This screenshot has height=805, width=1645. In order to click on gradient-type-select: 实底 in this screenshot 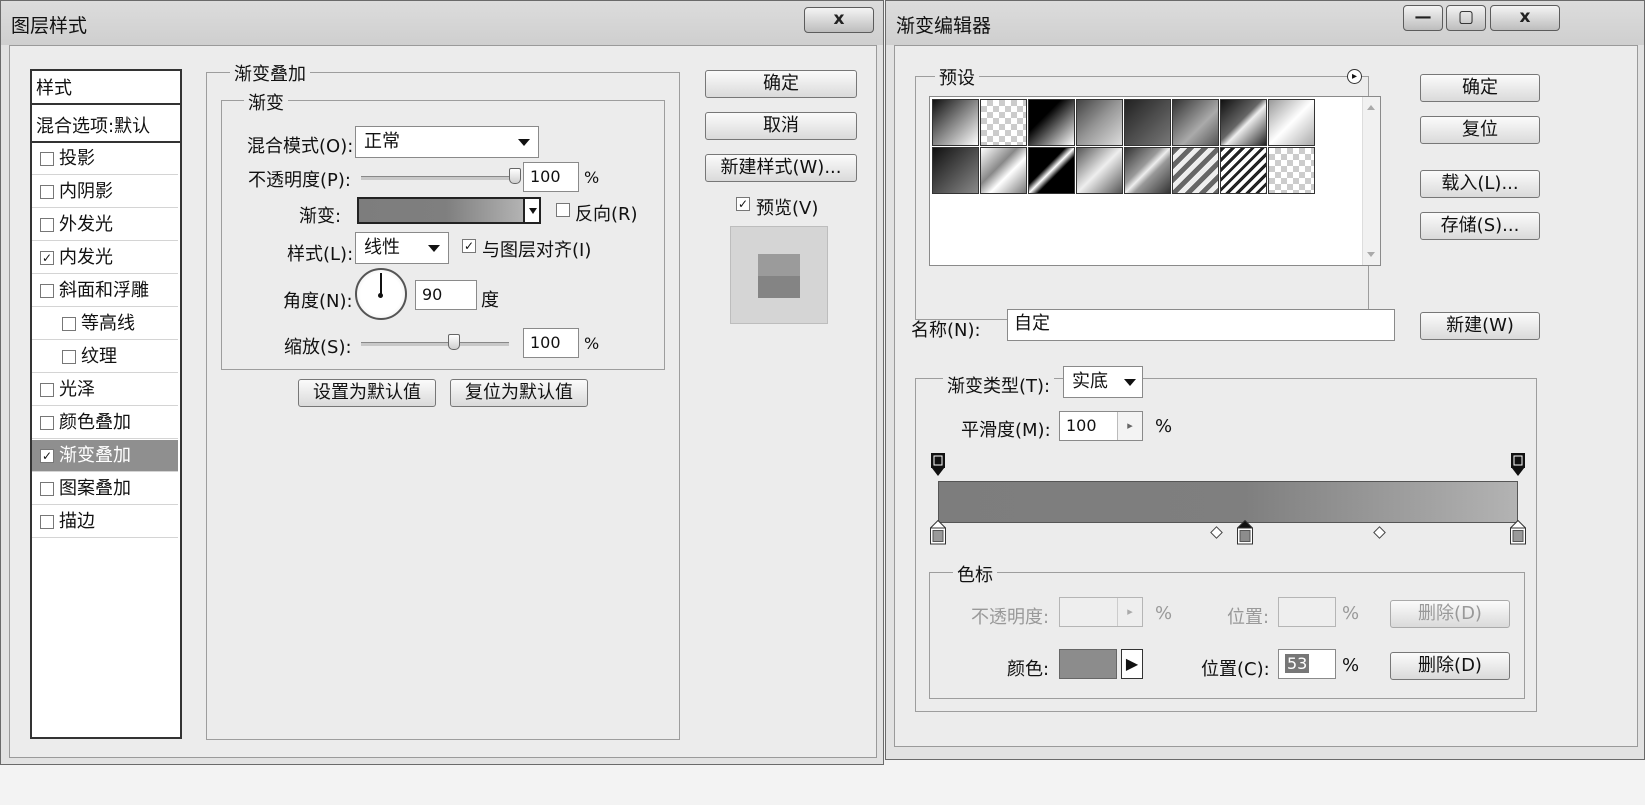, I will do `click(1103, 382)`.